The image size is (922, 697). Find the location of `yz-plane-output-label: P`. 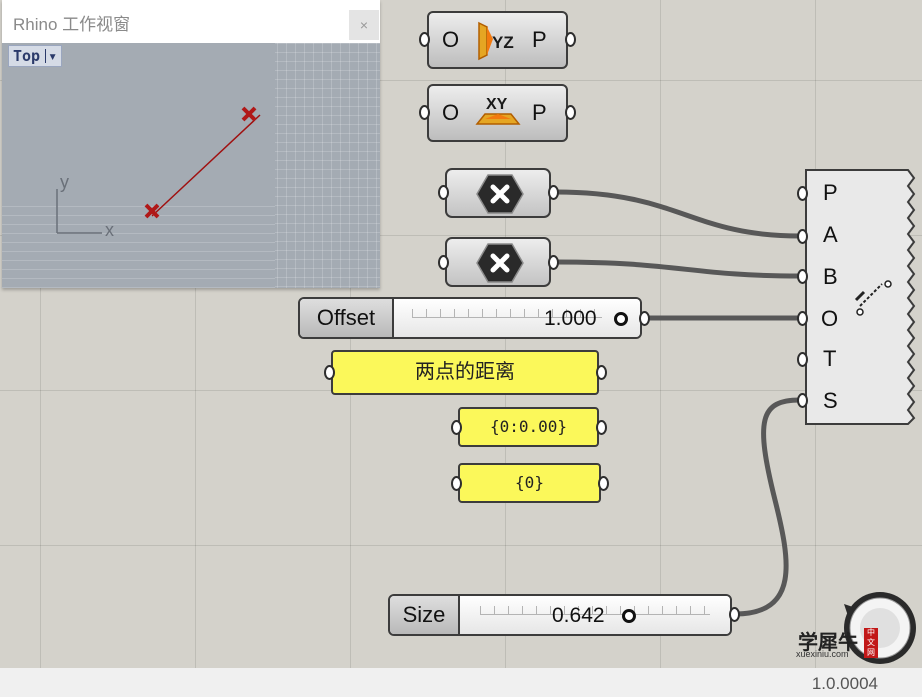

yz-plane-output-label: P is located at coordinates (539, 39).